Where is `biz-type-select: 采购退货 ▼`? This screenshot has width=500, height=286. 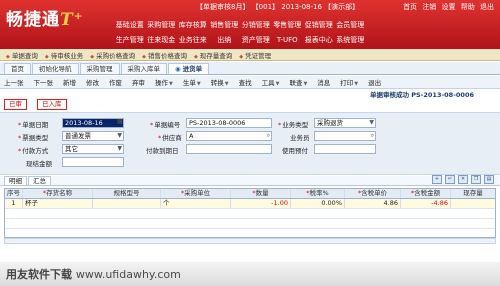
biz-type-select: 采购退货 ▼ is located at coordinates (345, 123).